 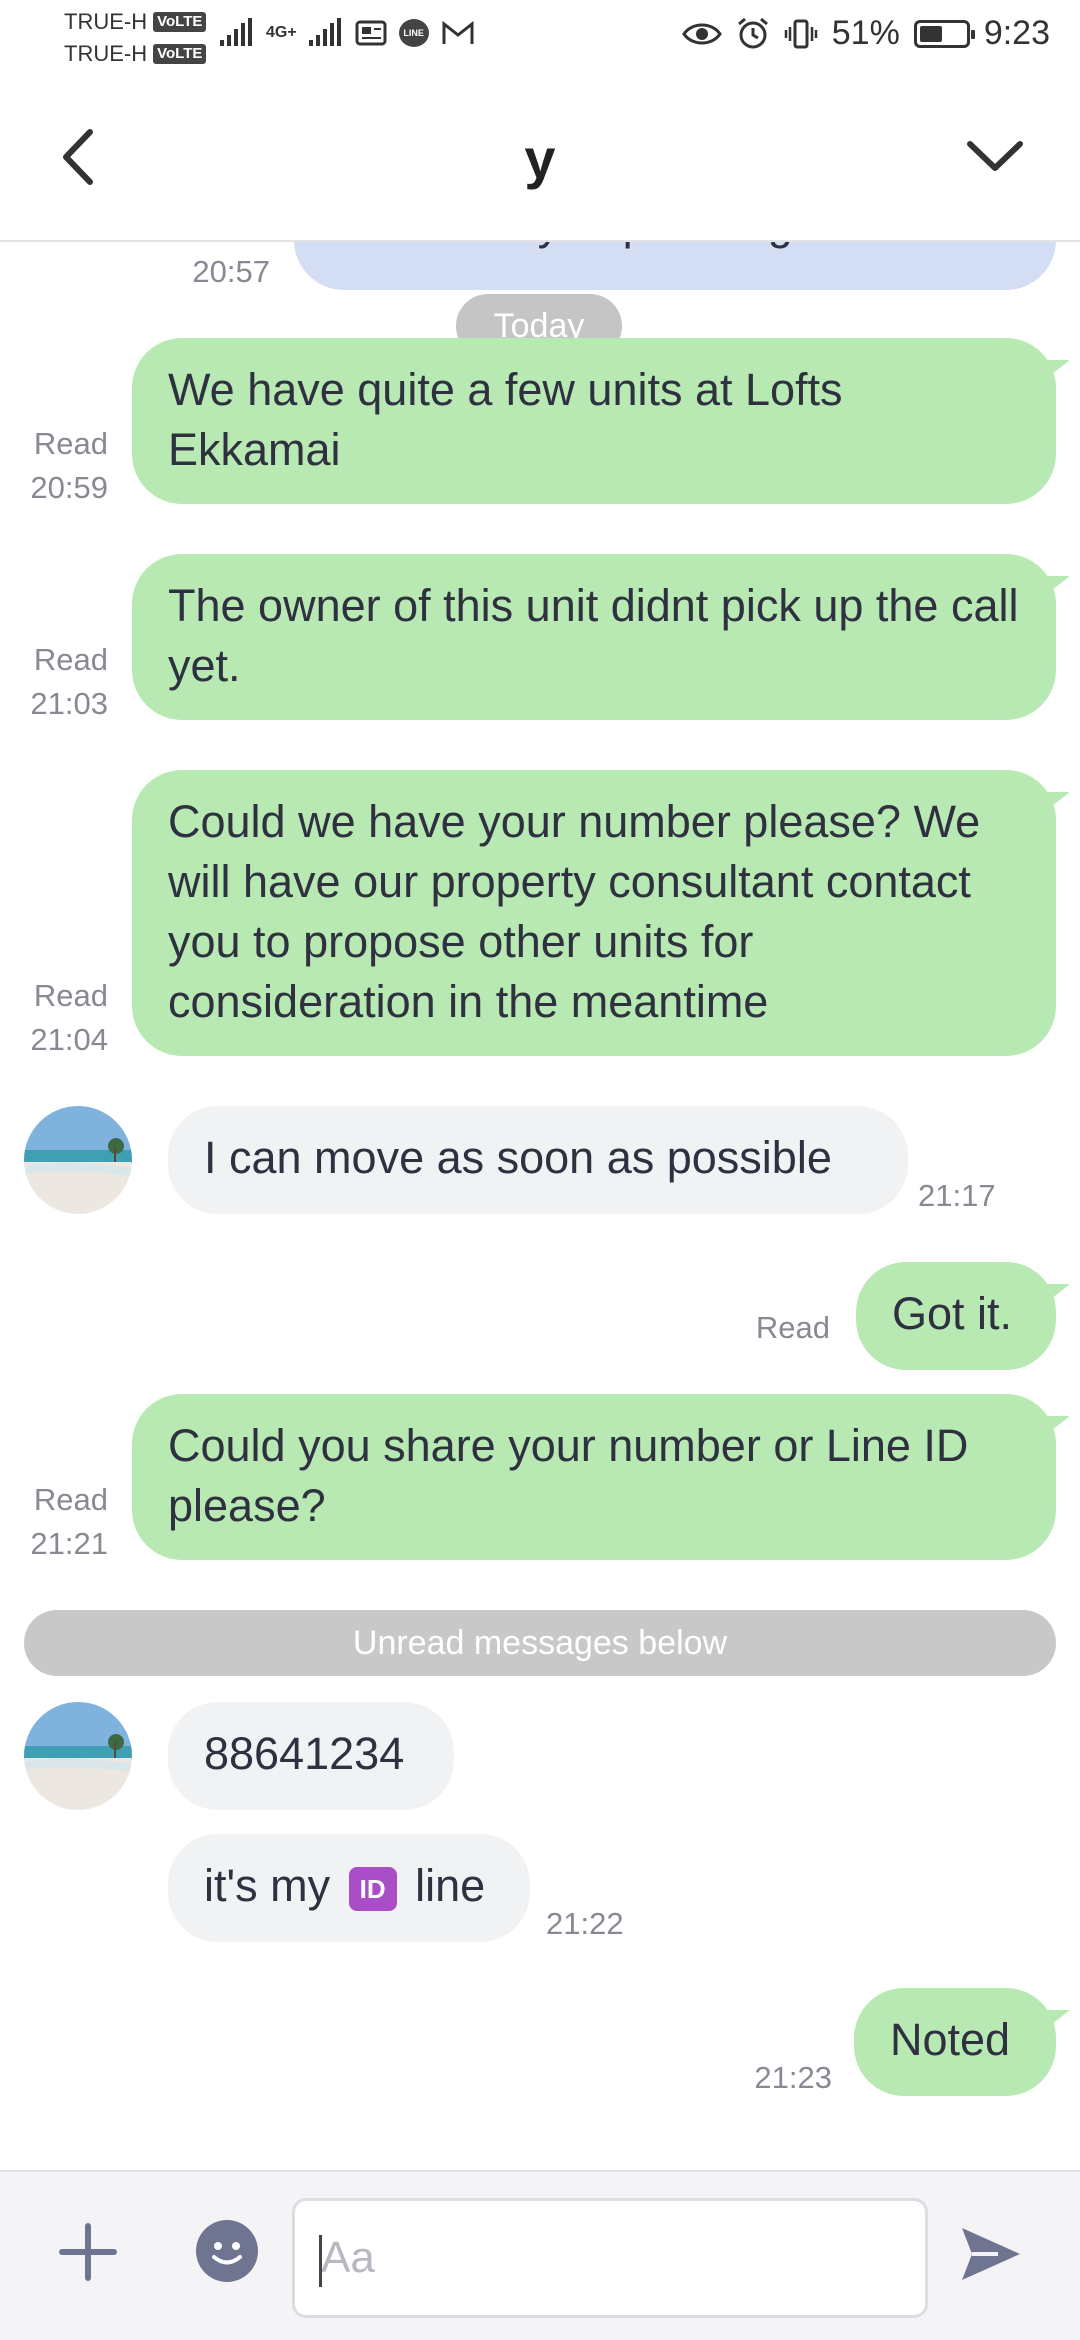 I want to click on message-bubble-incoming: it's my ID line, so click(x=349, y=1888).